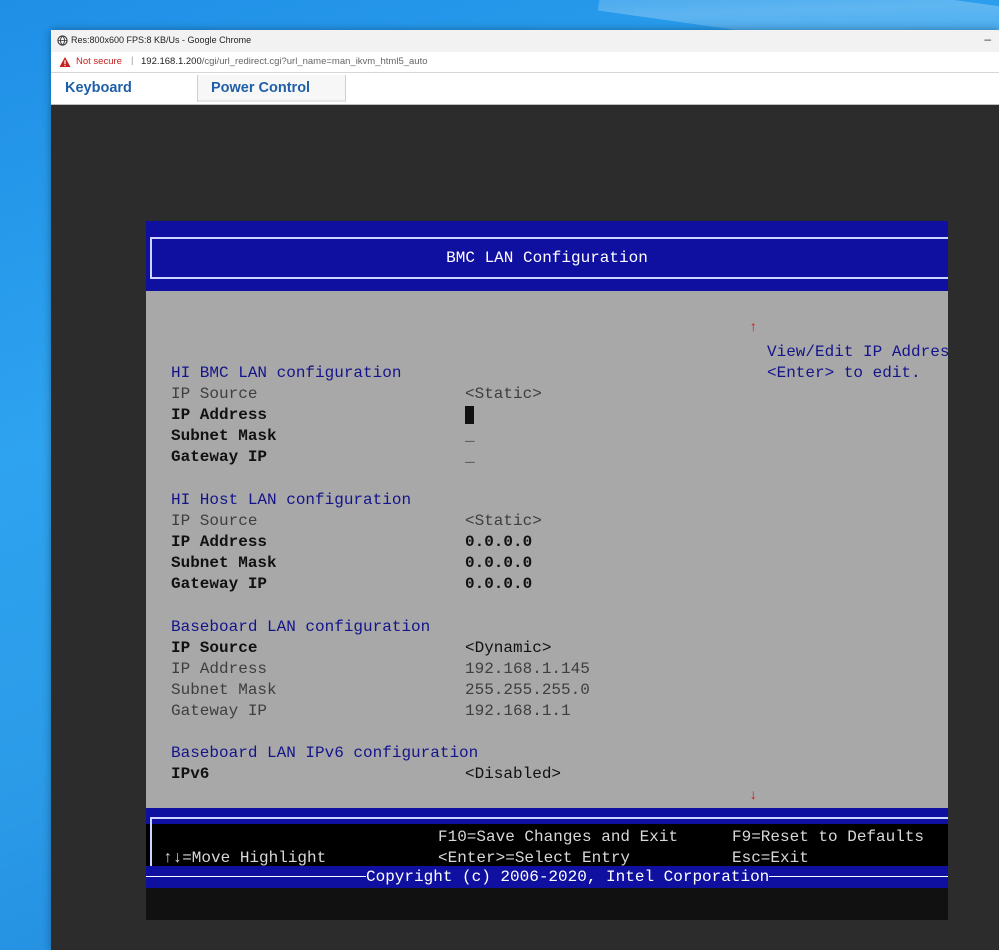  What do you see at coordinates (770, 858) in the screenshot?
I see `footer-exit-hint: Esc=Exit` at bounding box center [770, 858].